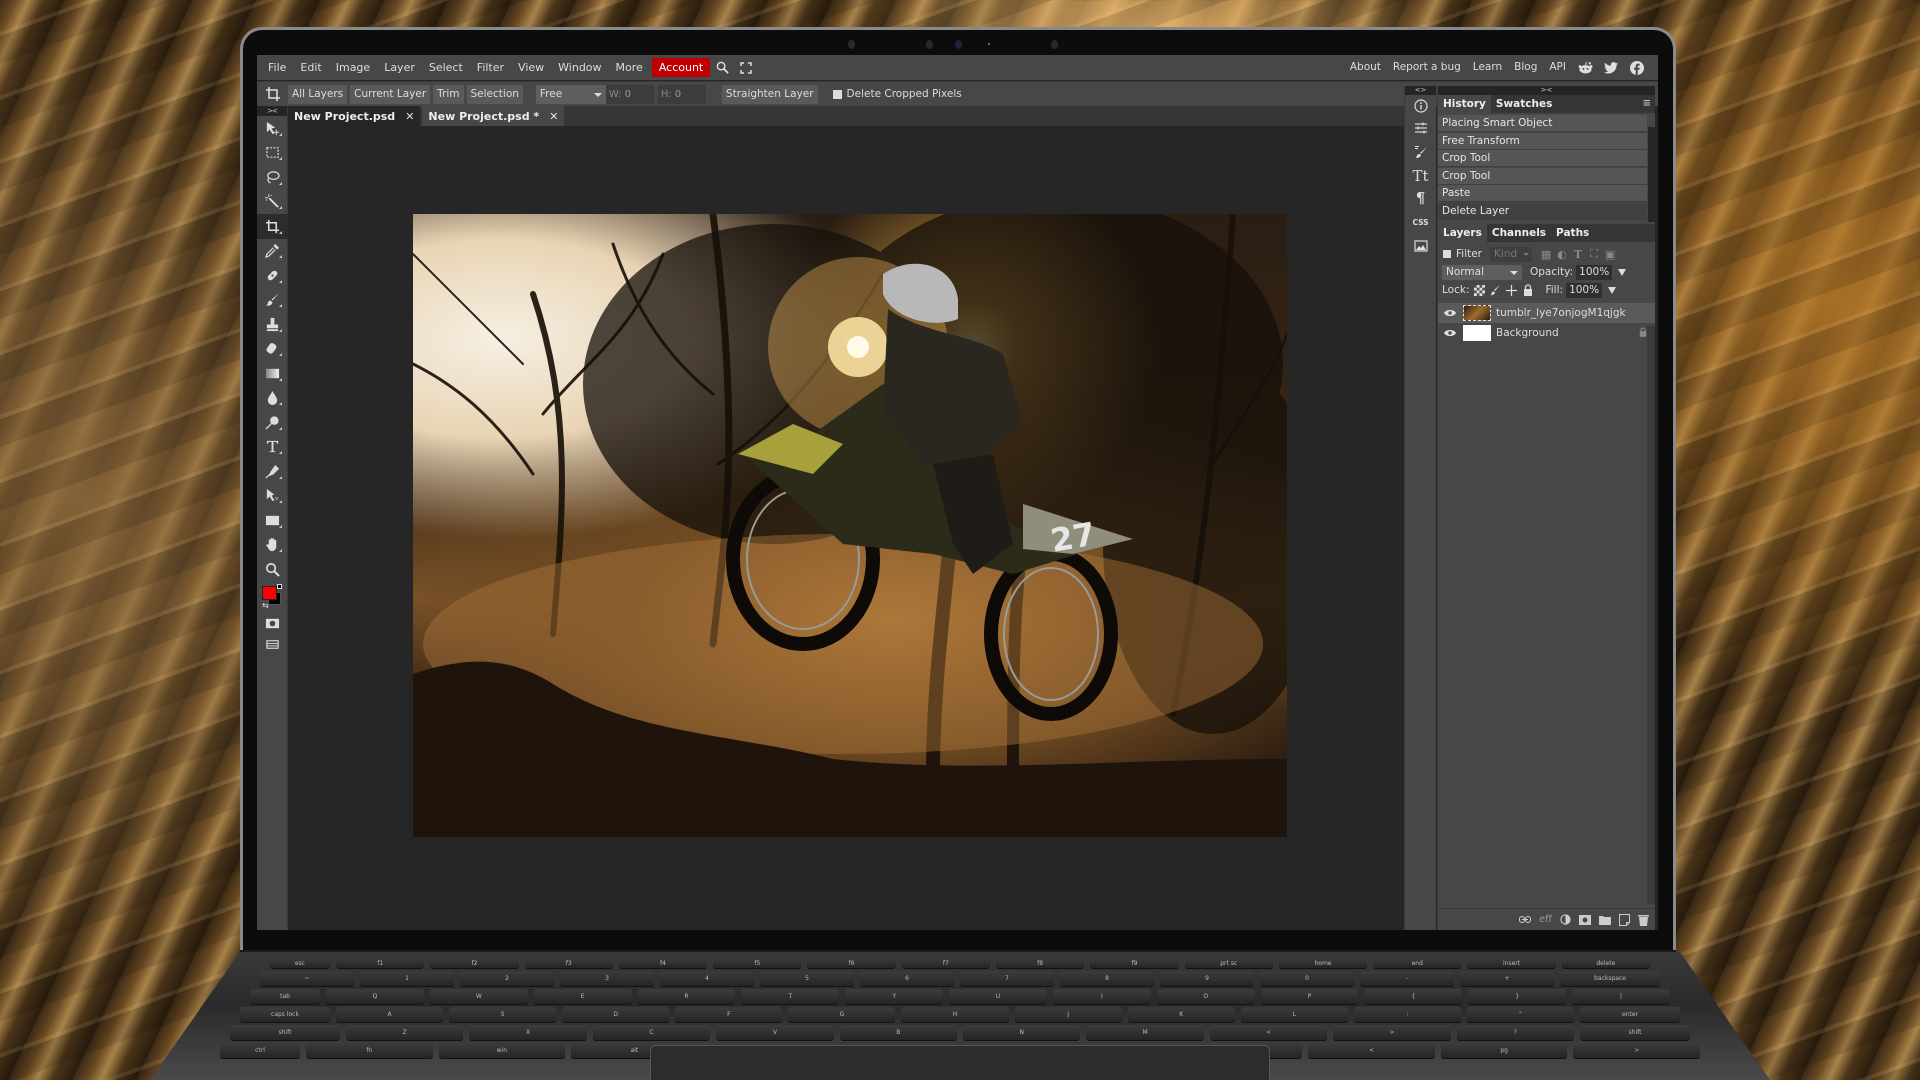 The image size is (1920, 1080). I want to click on dodge-tool, so click(272, 422).